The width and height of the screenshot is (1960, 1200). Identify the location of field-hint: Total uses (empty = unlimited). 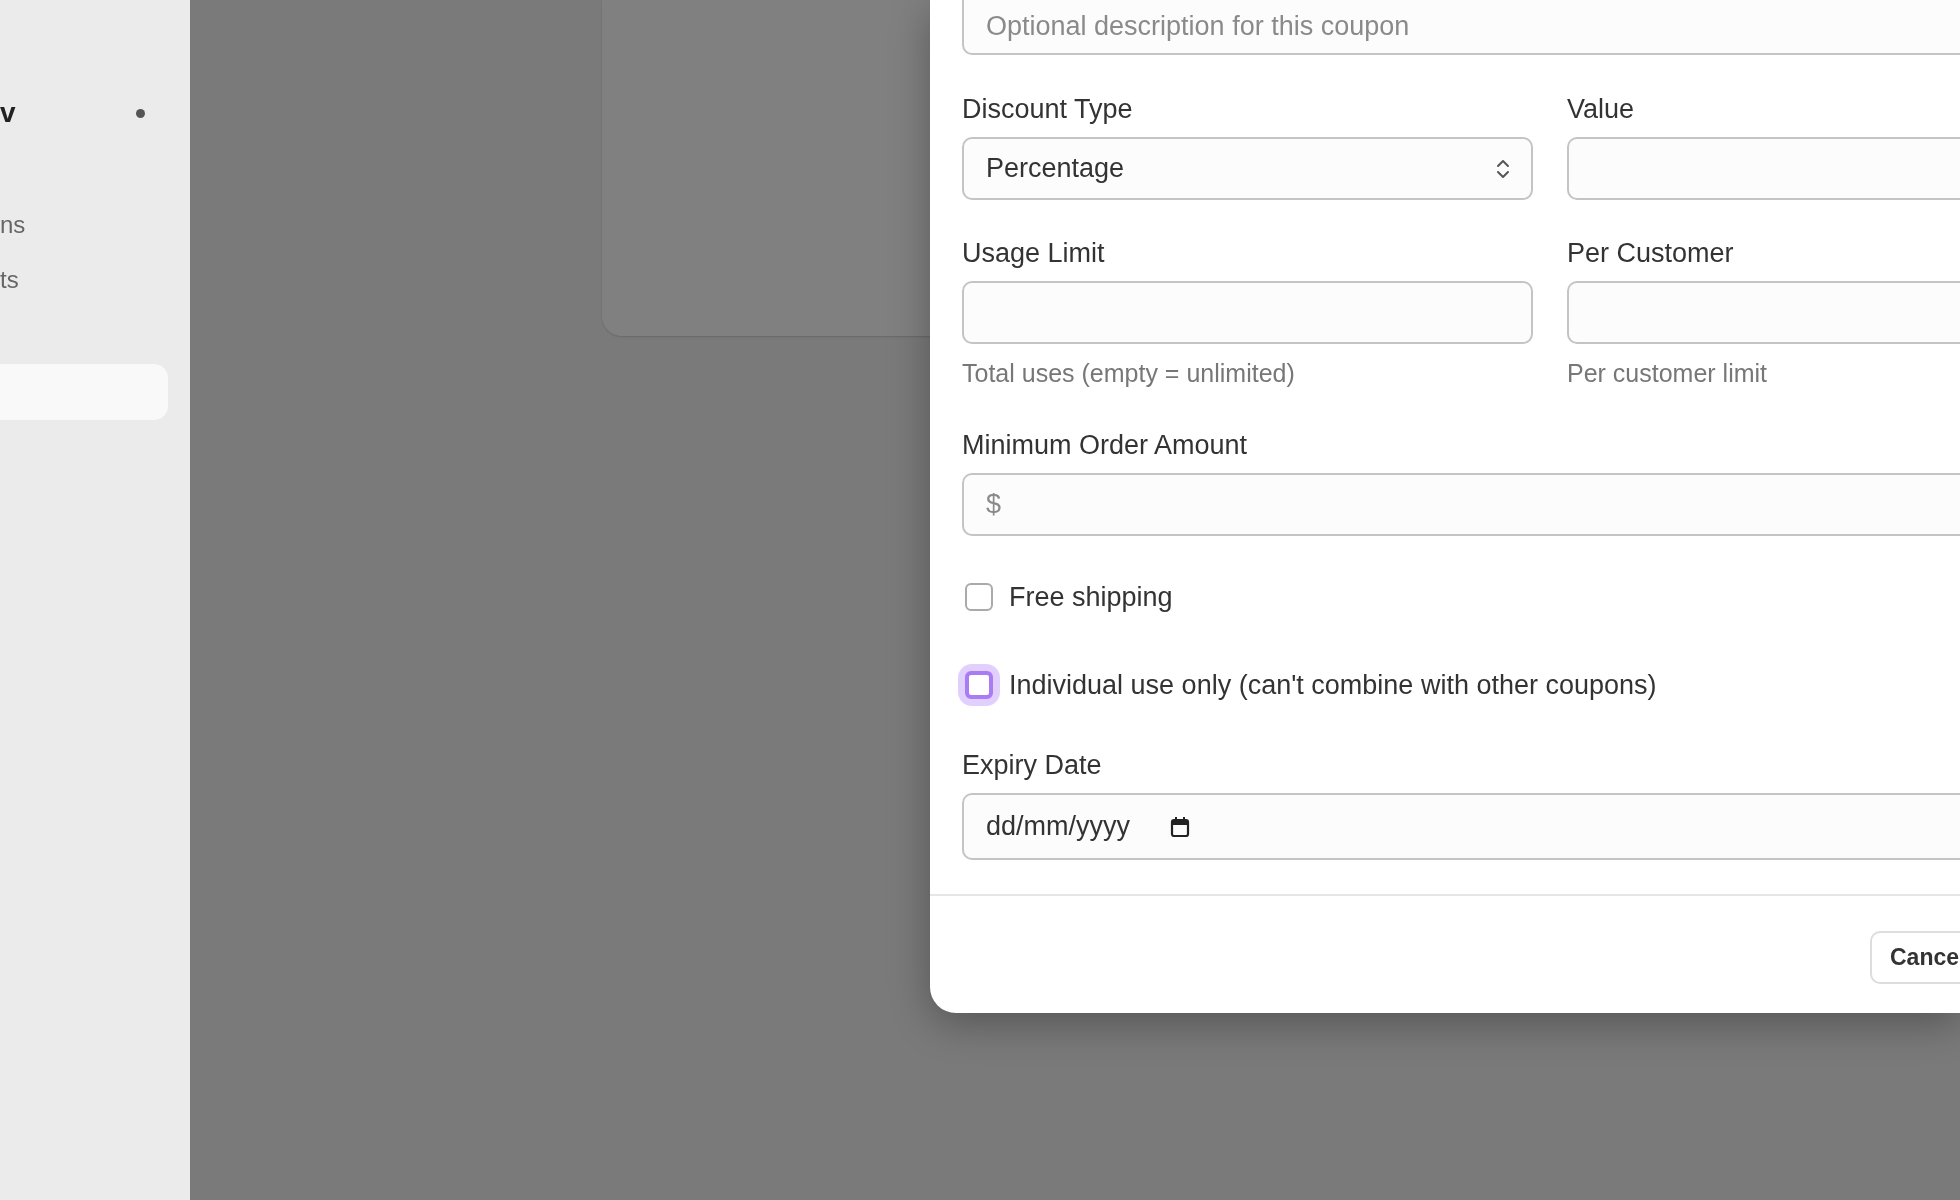
(1129, 373).